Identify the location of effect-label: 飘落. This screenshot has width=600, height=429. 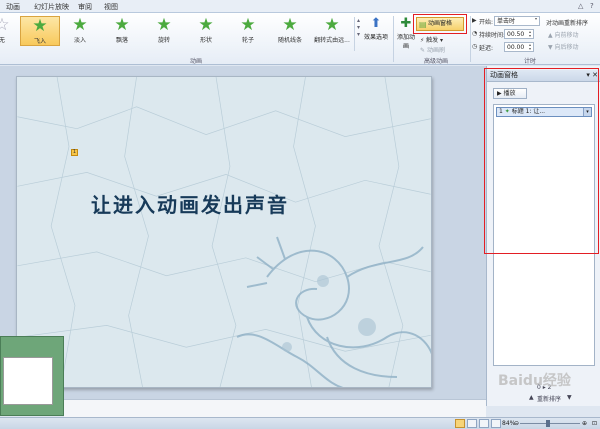
(121, 40).